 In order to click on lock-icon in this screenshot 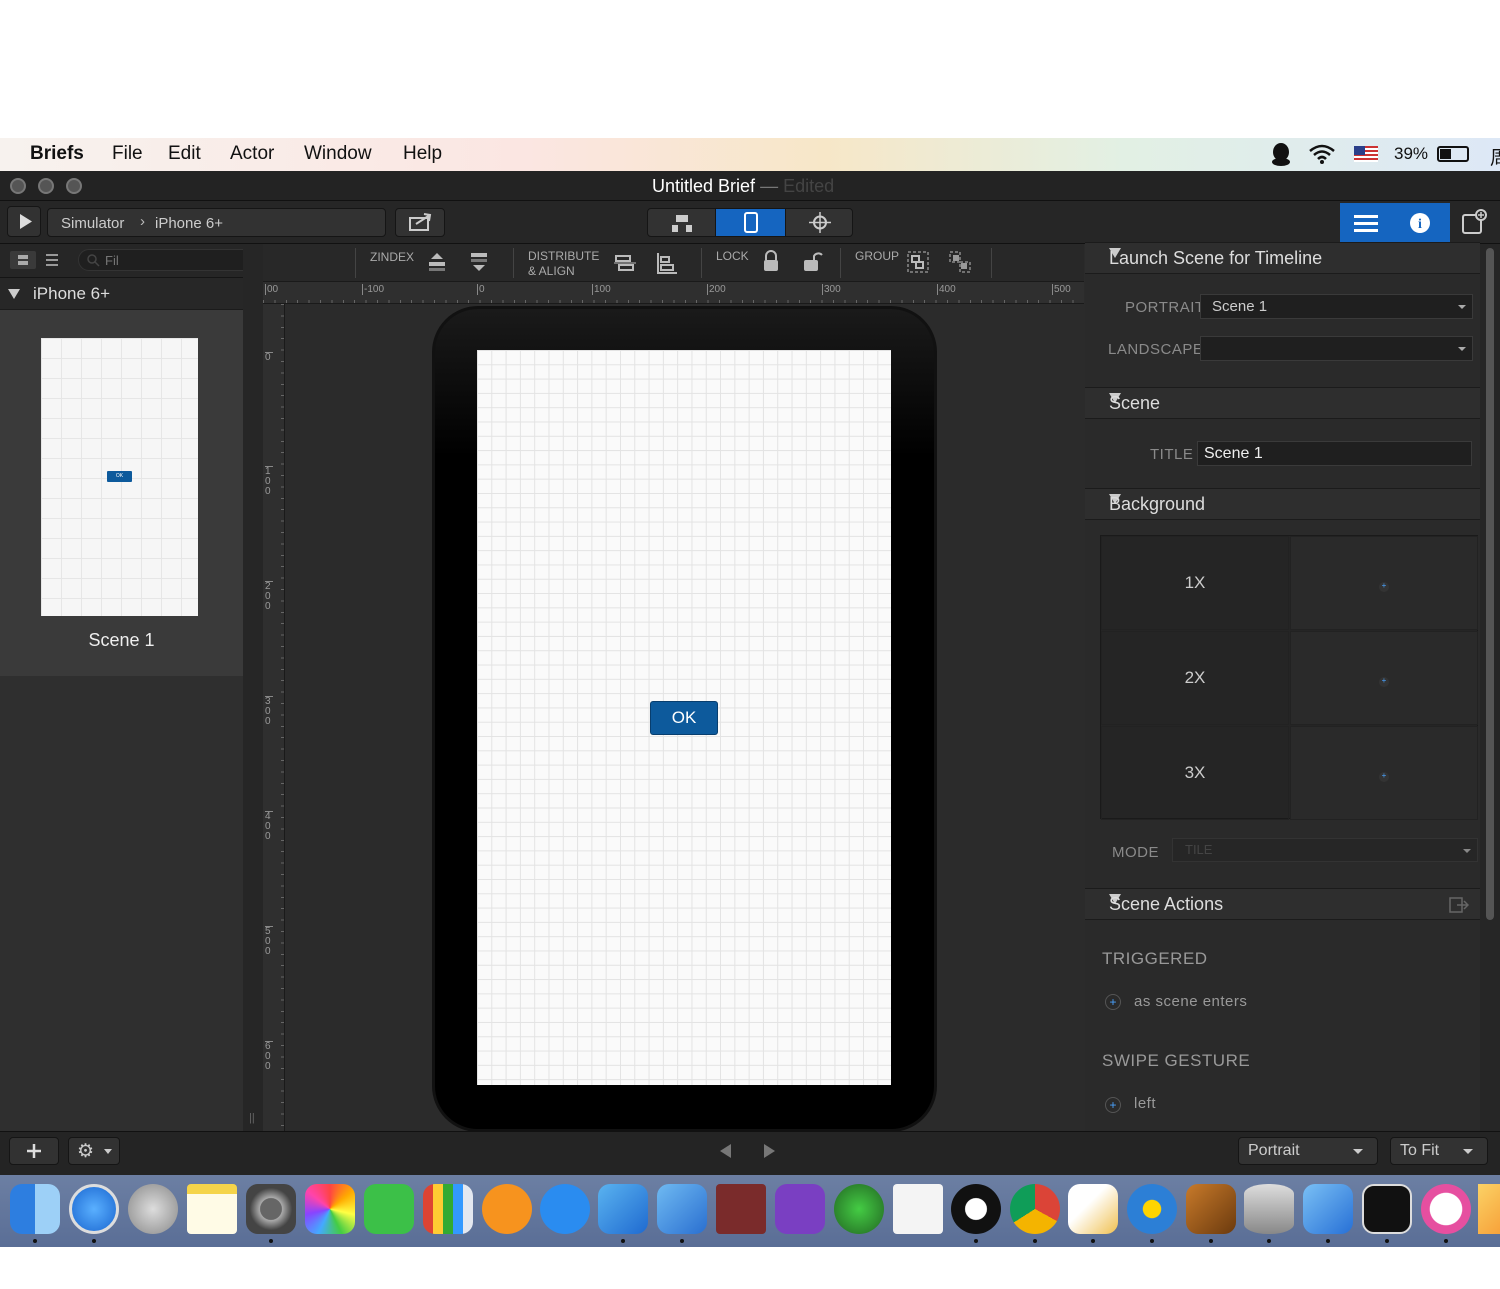, I will do `click(771, 262)`.